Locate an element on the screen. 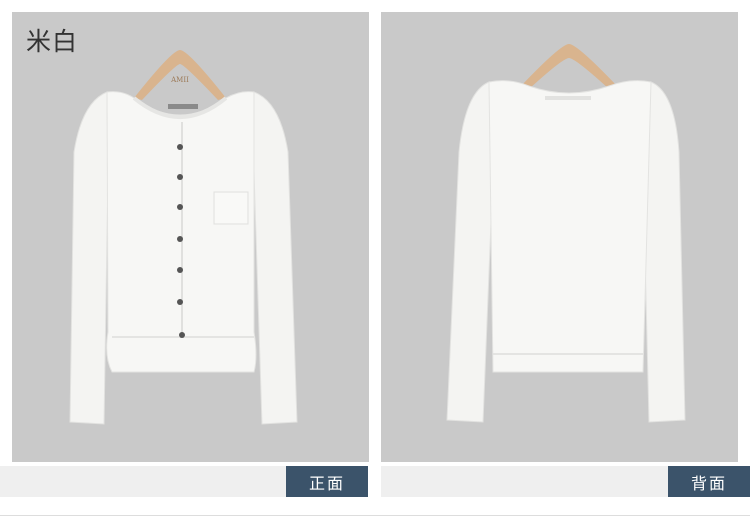 The height and width of the screenshot is (527, 750). neck-label is located at coordinates (183, 106).